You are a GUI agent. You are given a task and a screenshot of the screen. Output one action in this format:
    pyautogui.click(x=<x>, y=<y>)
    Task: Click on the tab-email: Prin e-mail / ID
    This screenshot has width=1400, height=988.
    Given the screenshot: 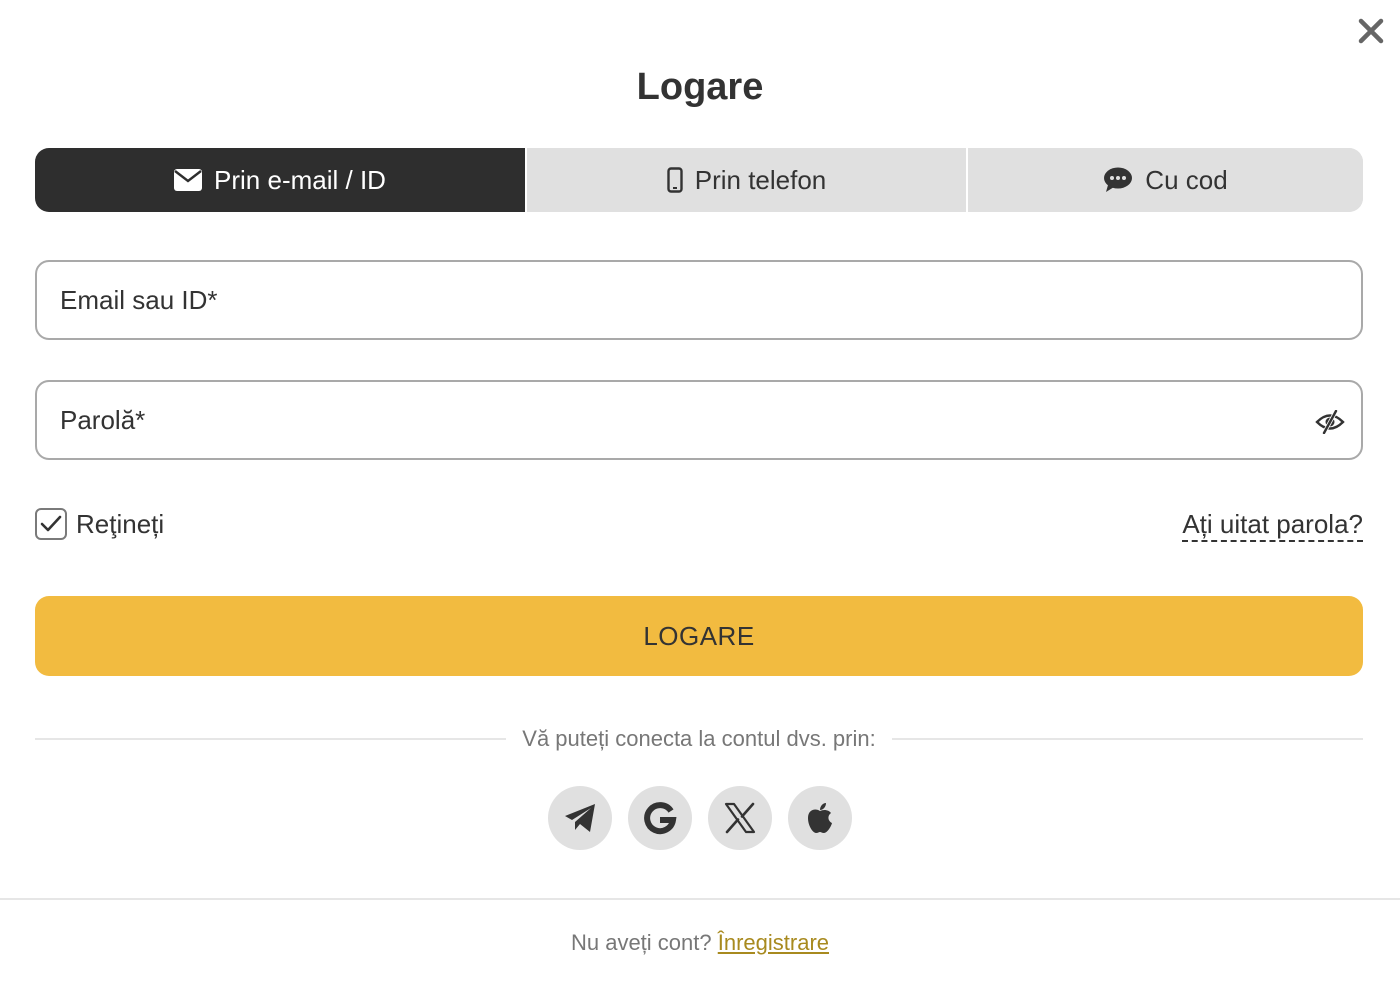 What is the action you would take?
    pyautogui.click(x=280, y=180)
    